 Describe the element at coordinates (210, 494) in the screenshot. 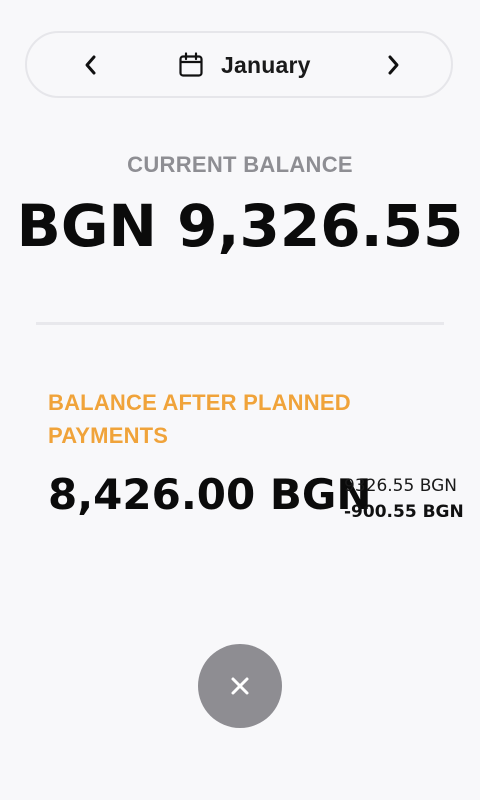

I see `planned-balance-value: 8,426.00 BGN` at that location.